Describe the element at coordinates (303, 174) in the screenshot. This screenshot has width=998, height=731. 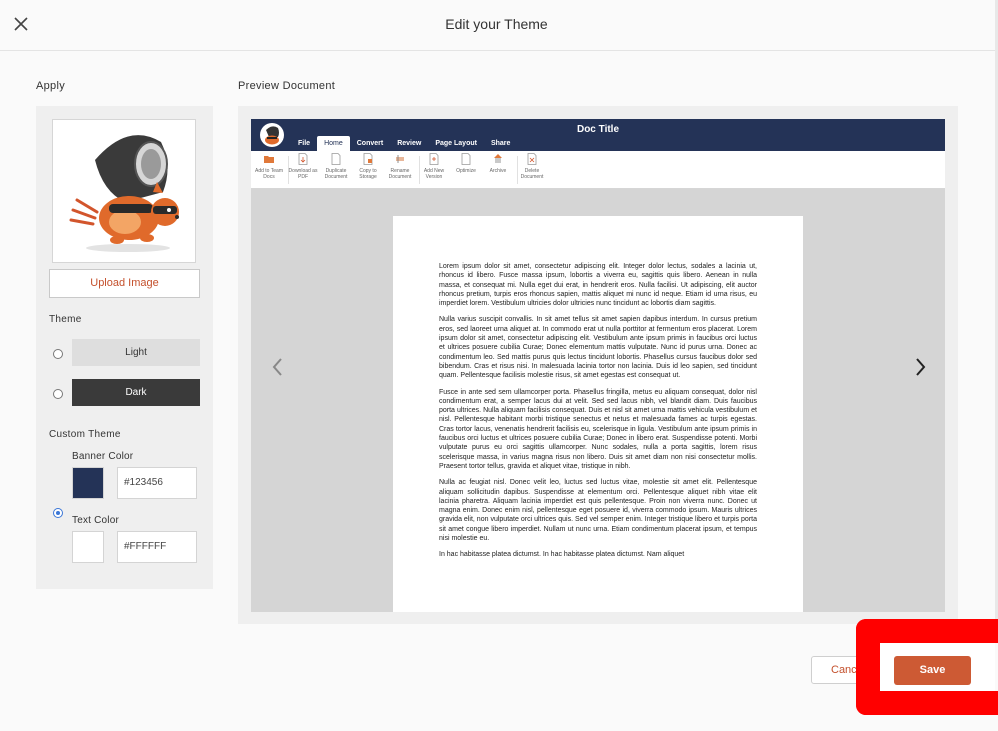
I see `ribbon-label: Download as PDF` at that location.